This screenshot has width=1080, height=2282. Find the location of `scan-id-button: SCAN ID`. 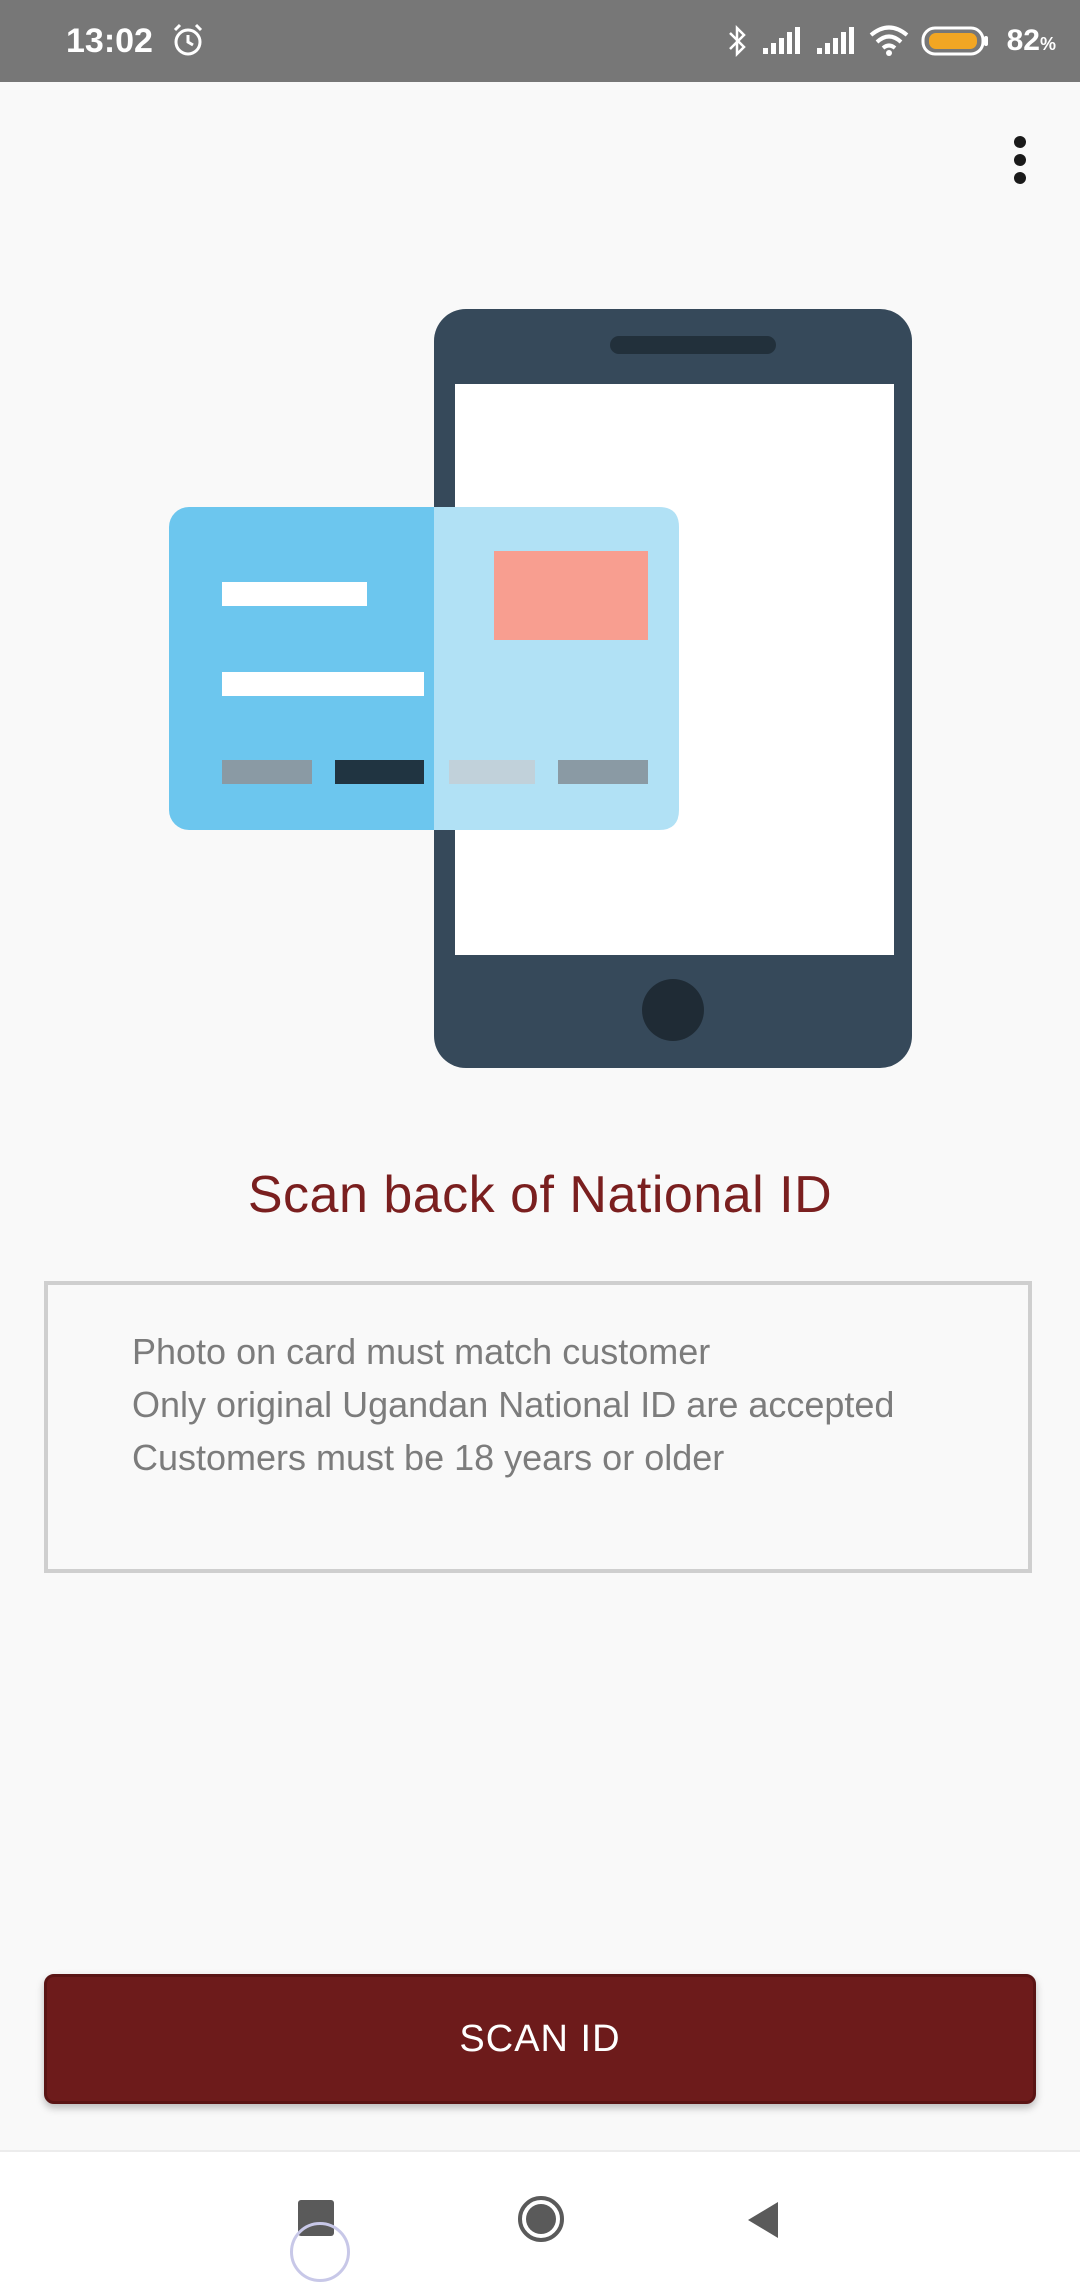

scan-id-button: SCAN ID is located at coordinates (540, 2039).